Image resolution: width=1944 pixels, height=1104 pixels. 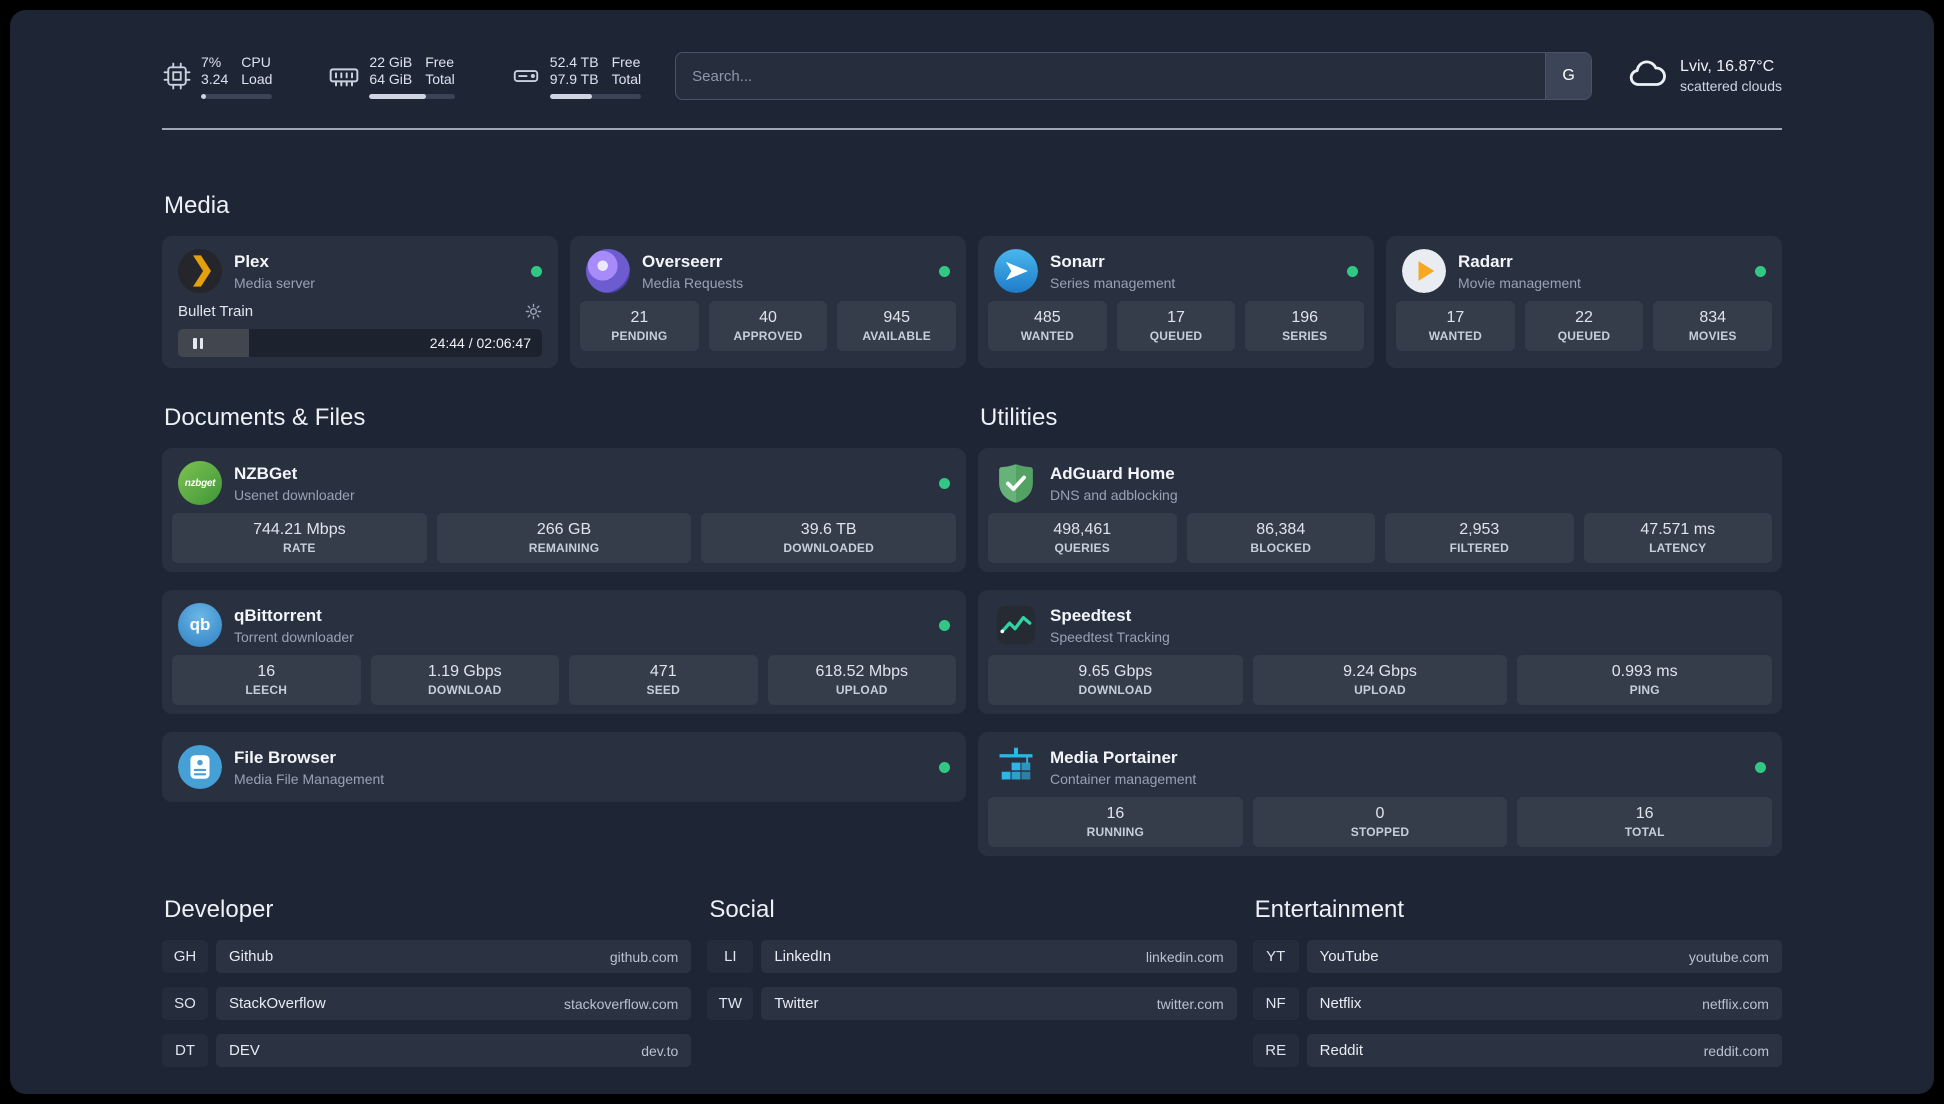 What do you see at coordinates (1736, 1050) in the screenshot?
I see `bookmark-url: reddit.com` at bounding box center [1736, 1050].